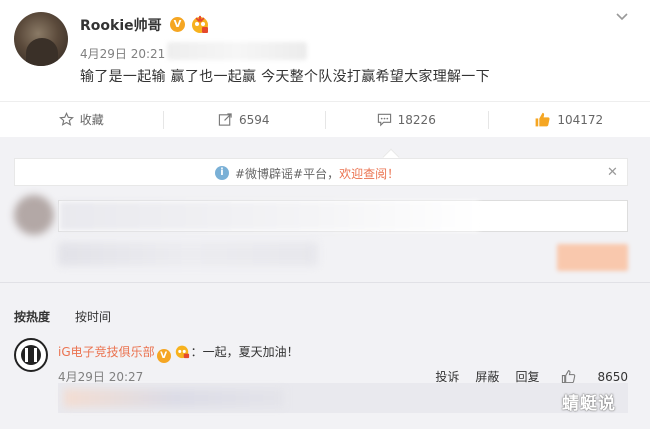  I want to click on blurred-source, so click(237, 51).